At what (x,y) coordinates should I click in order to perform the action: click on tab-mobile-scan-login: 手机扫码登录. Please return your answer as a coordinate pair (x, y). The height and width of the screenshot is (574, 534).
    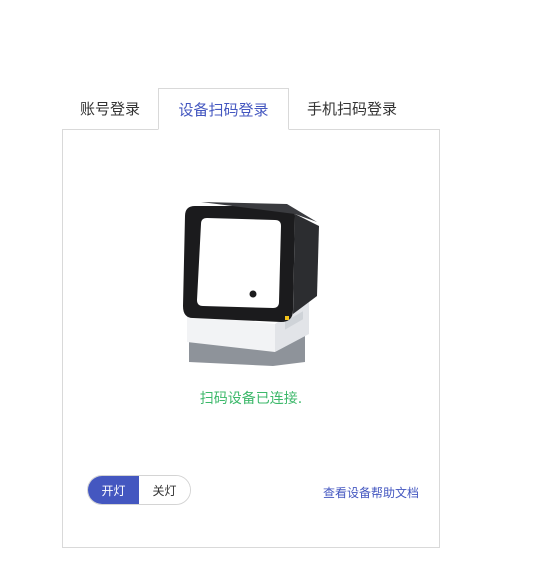
    Looking at the image, I should click on (352, 108).